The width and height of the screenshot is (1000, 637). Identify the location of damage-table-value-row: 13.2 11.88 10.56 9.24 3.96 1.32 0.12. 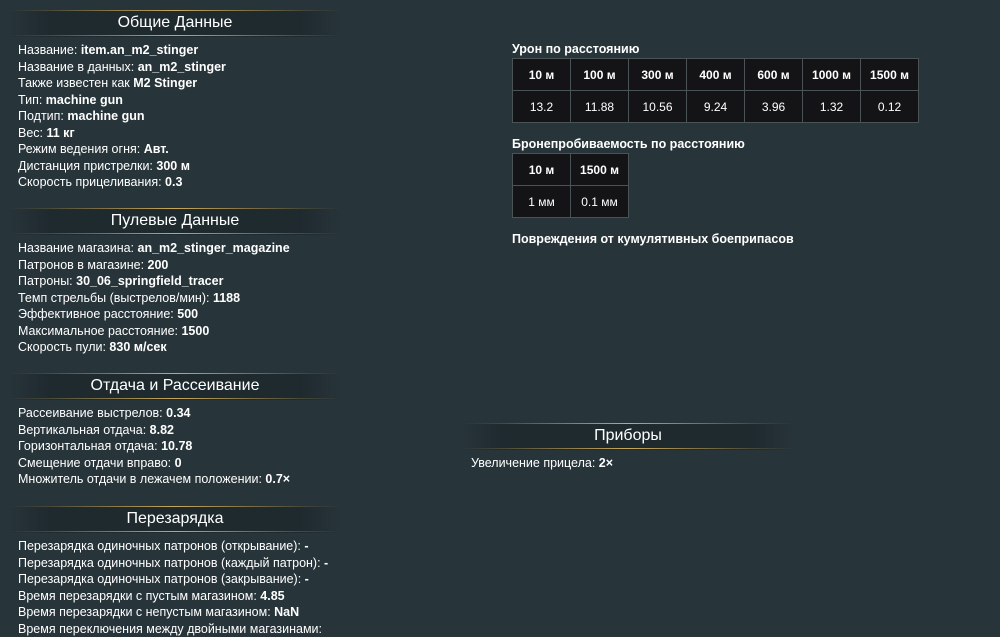
(716, 107).